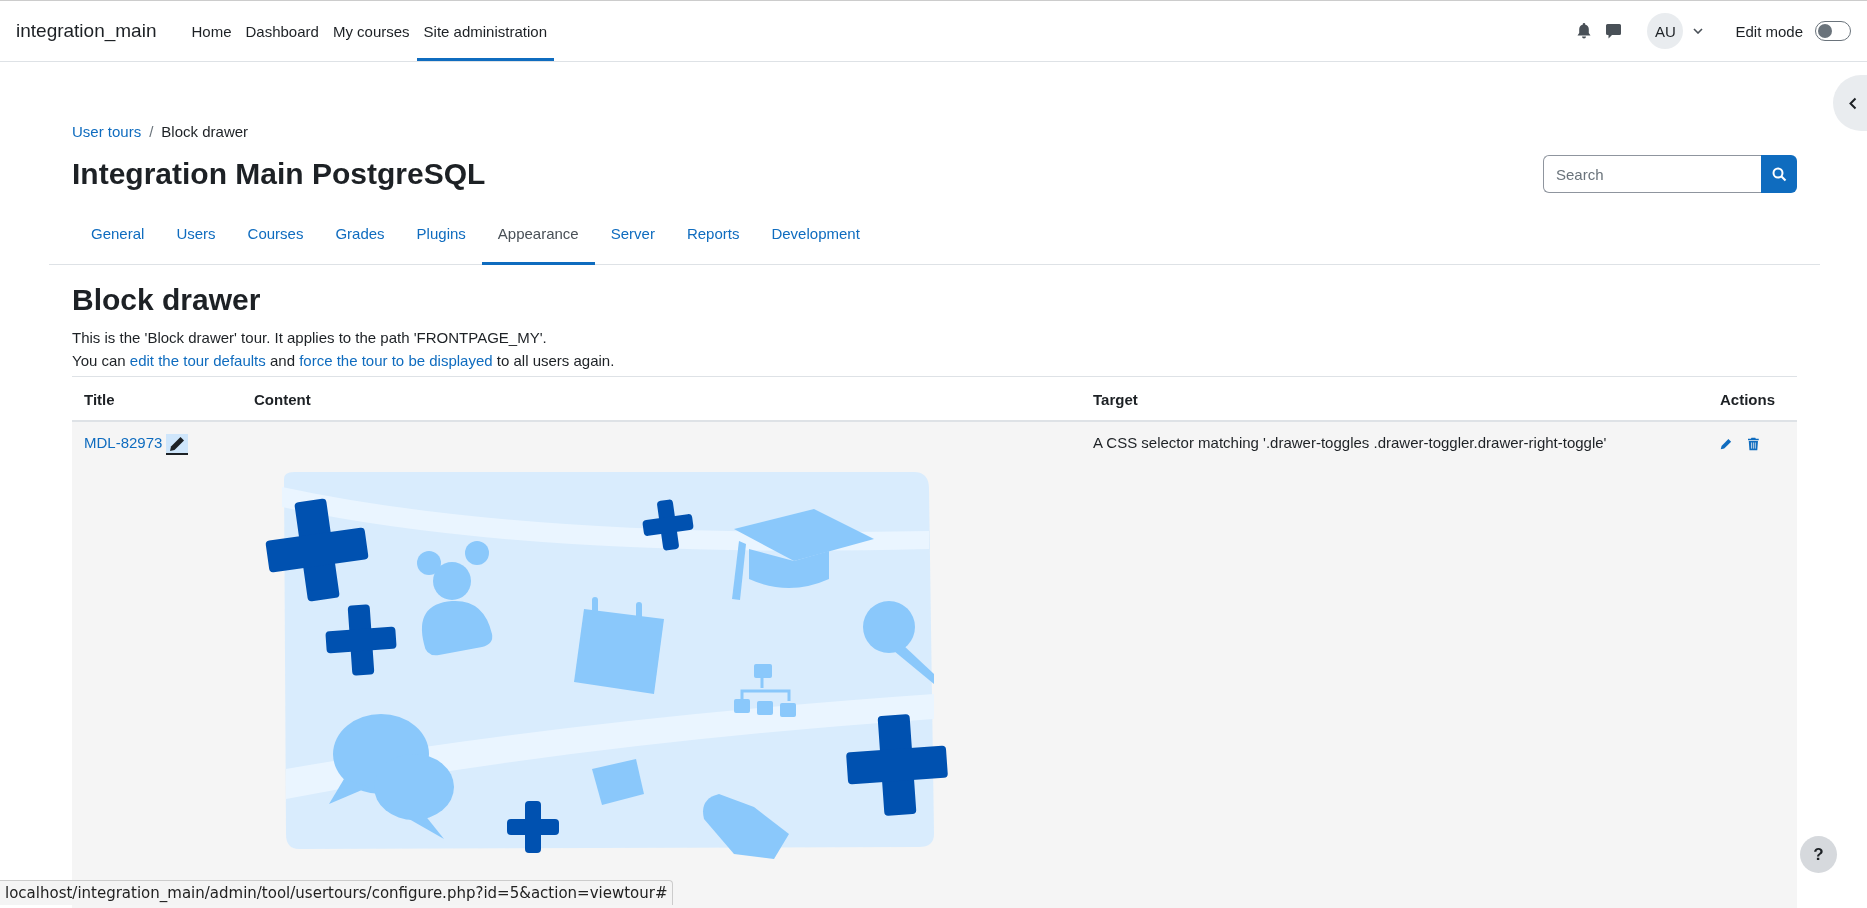 The image size is (1867, 908). I want to click on site-title: Integration Main PostgreSQL, so click(279, 174).